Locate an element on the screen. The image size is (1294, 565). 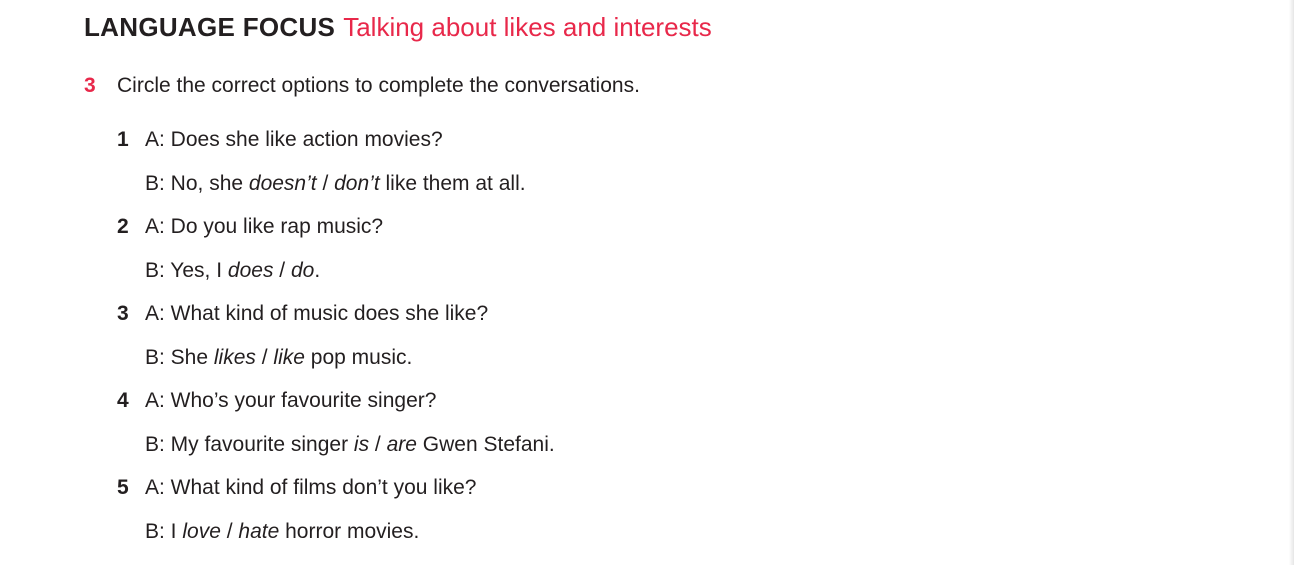
item-number: 1 is located at coordinates (123, 139).